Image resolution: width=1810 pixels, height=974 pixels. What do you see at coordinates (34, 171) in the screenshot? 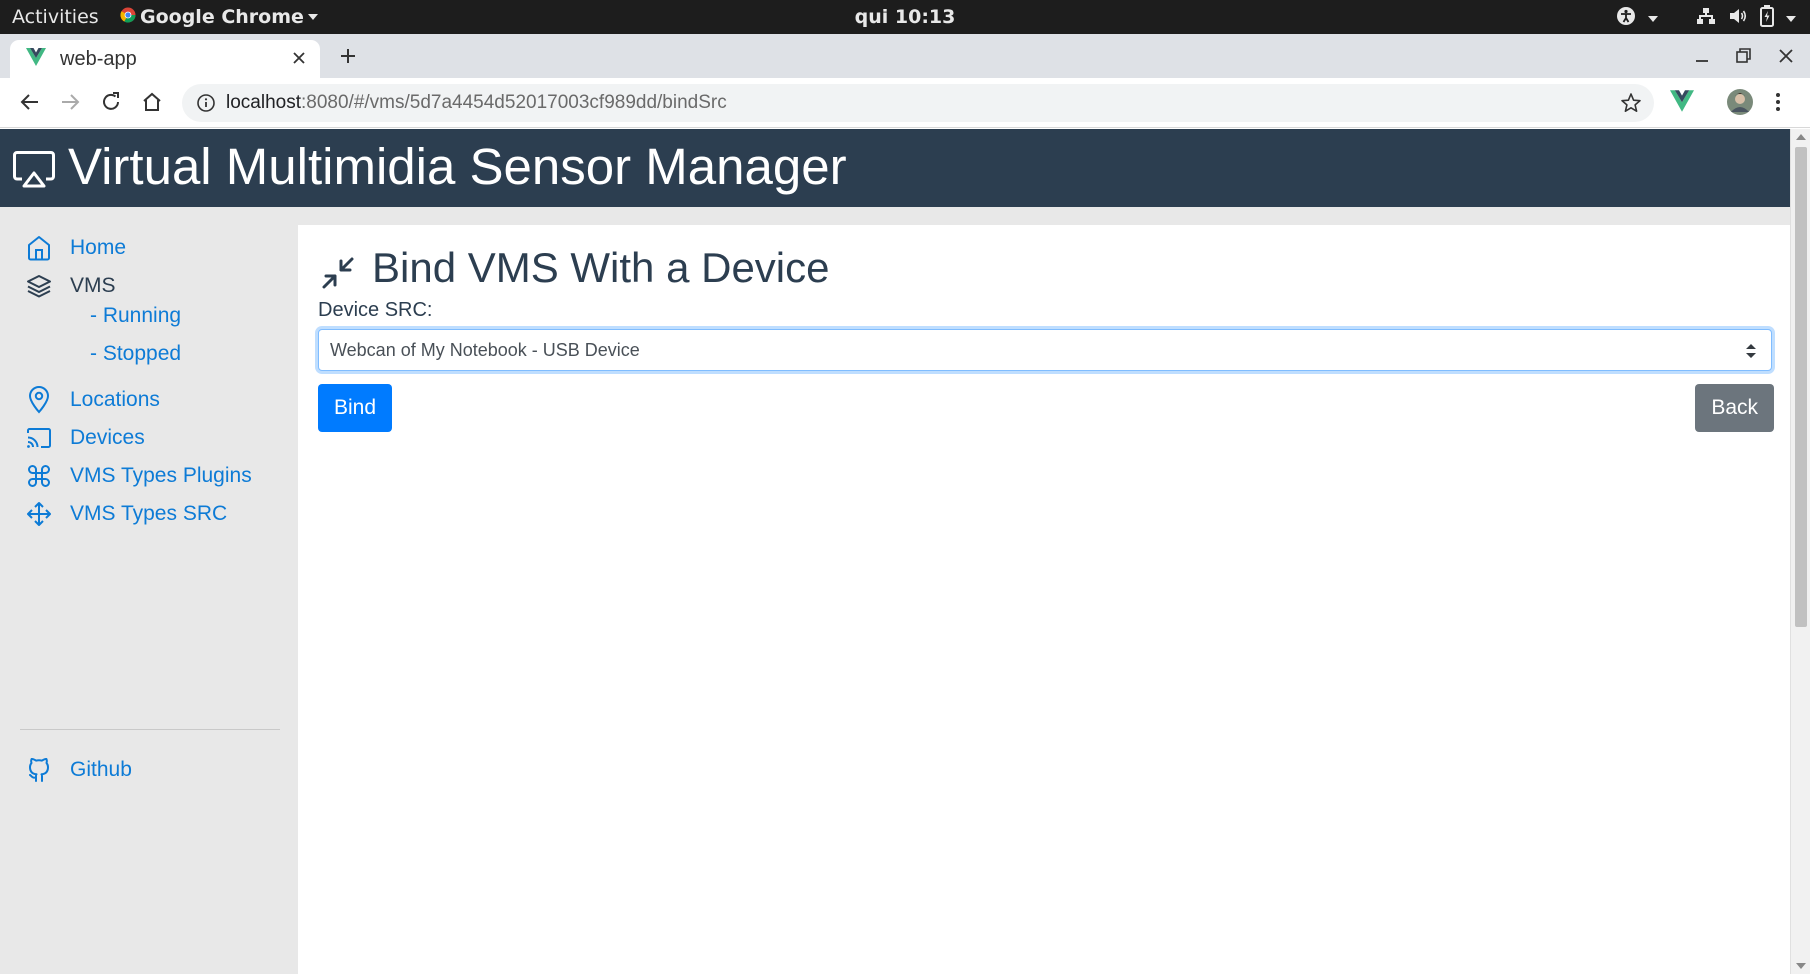
I see `cast-screen-icon` at bounding box center [34, 171].